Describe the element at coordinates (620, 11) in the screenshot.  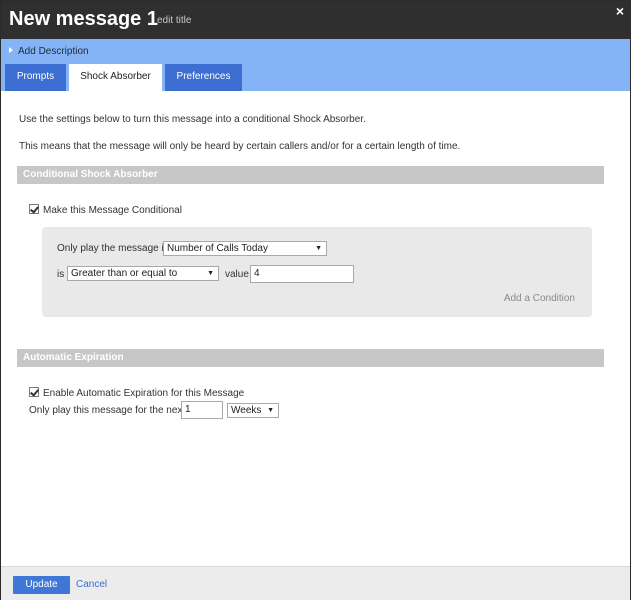
I see `close-icon: ×` at that location.